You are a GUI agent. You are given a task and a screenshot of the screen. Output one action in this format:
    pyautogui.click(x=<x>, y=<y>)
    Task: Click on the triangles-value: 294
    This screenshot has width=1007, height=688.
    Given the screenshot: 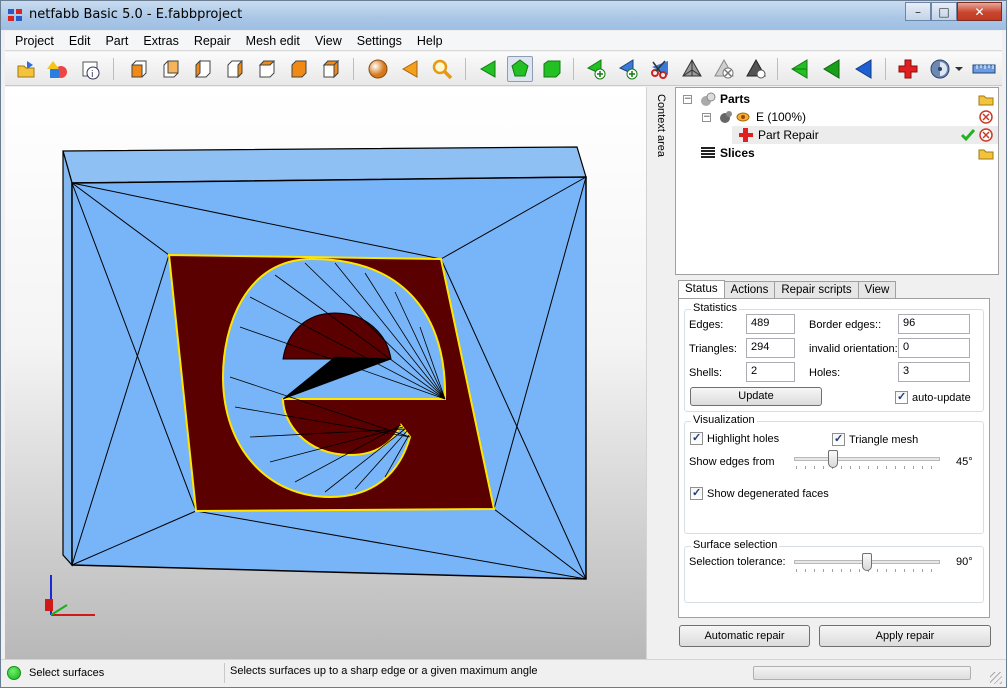 What is the action you would take?
    pyautogui.click(x=770, y=348)
    